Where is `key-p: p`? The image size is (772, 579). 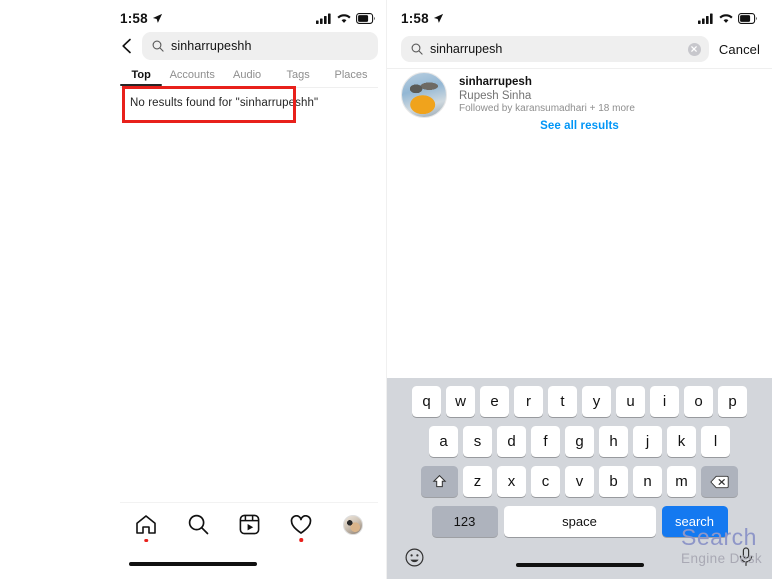 key-p: p is located at coordinates (732, 401).